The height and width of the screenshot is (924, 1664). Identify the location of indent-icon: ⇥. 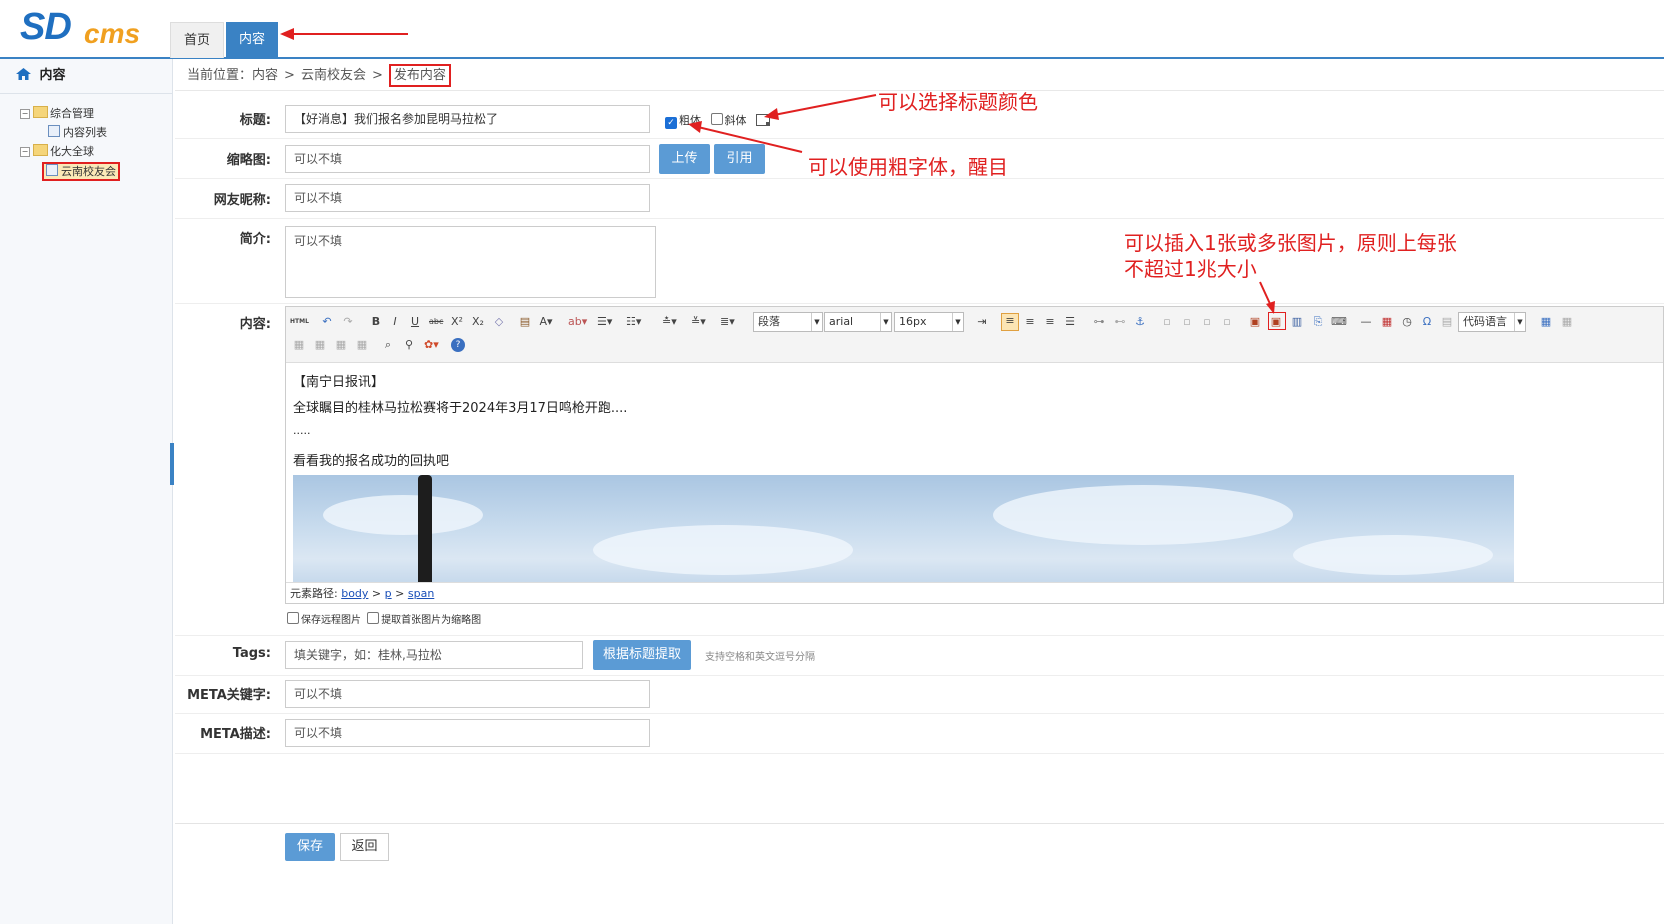
(982, 322).